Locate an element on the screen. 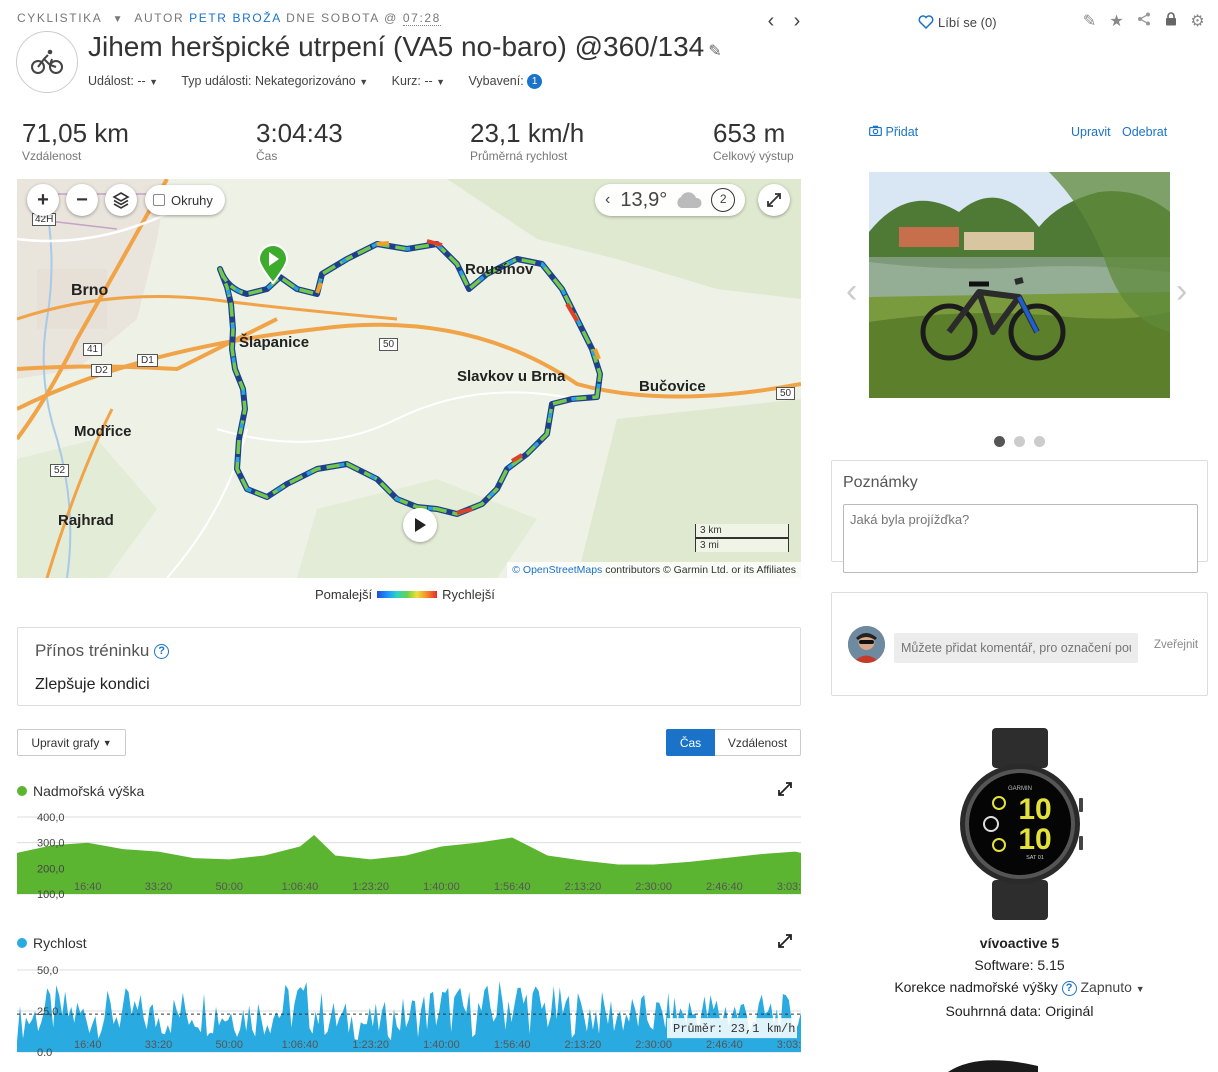 This screenshot has width=1218, height=1072. fullscreen-button is located at coordinates (774, 200).